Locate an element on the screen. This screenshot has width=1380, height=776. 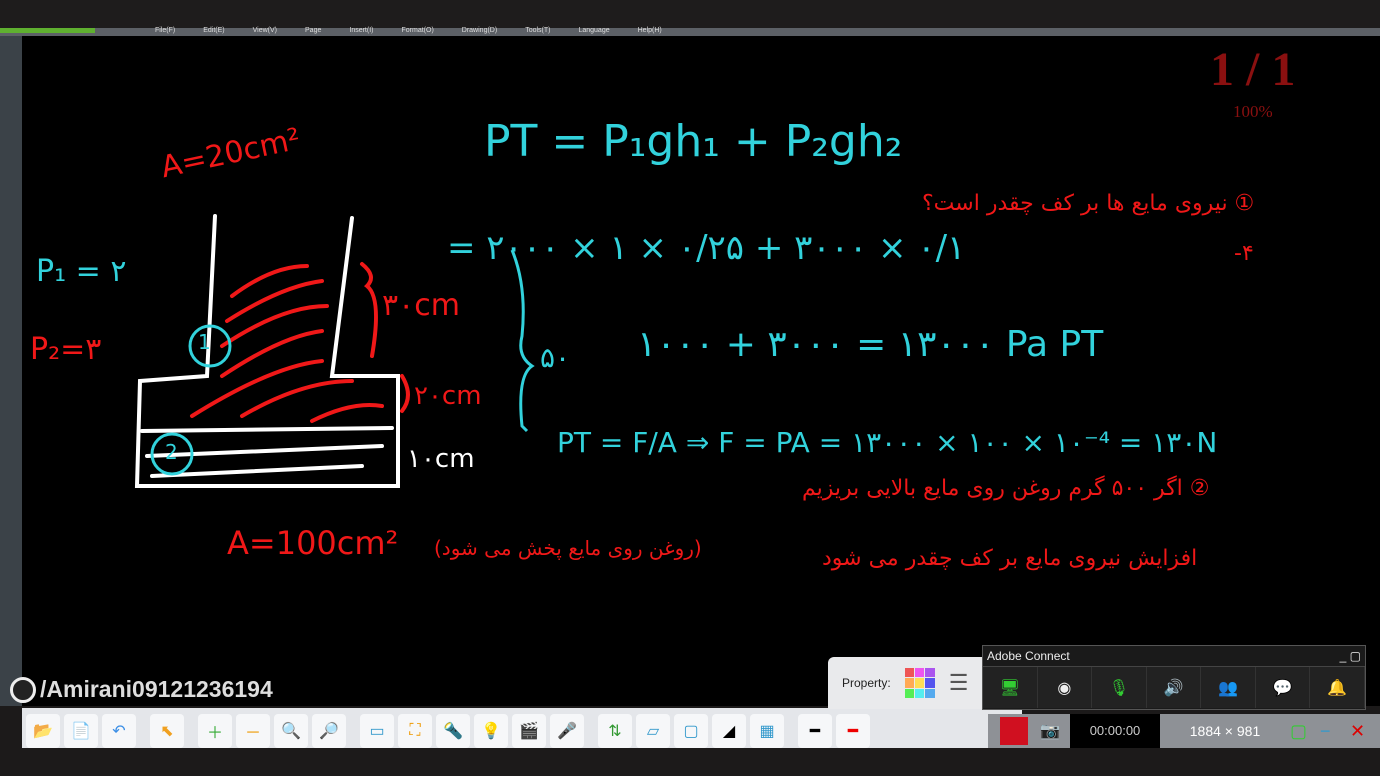
color-palette-icon is located at coordinates (919, 683).